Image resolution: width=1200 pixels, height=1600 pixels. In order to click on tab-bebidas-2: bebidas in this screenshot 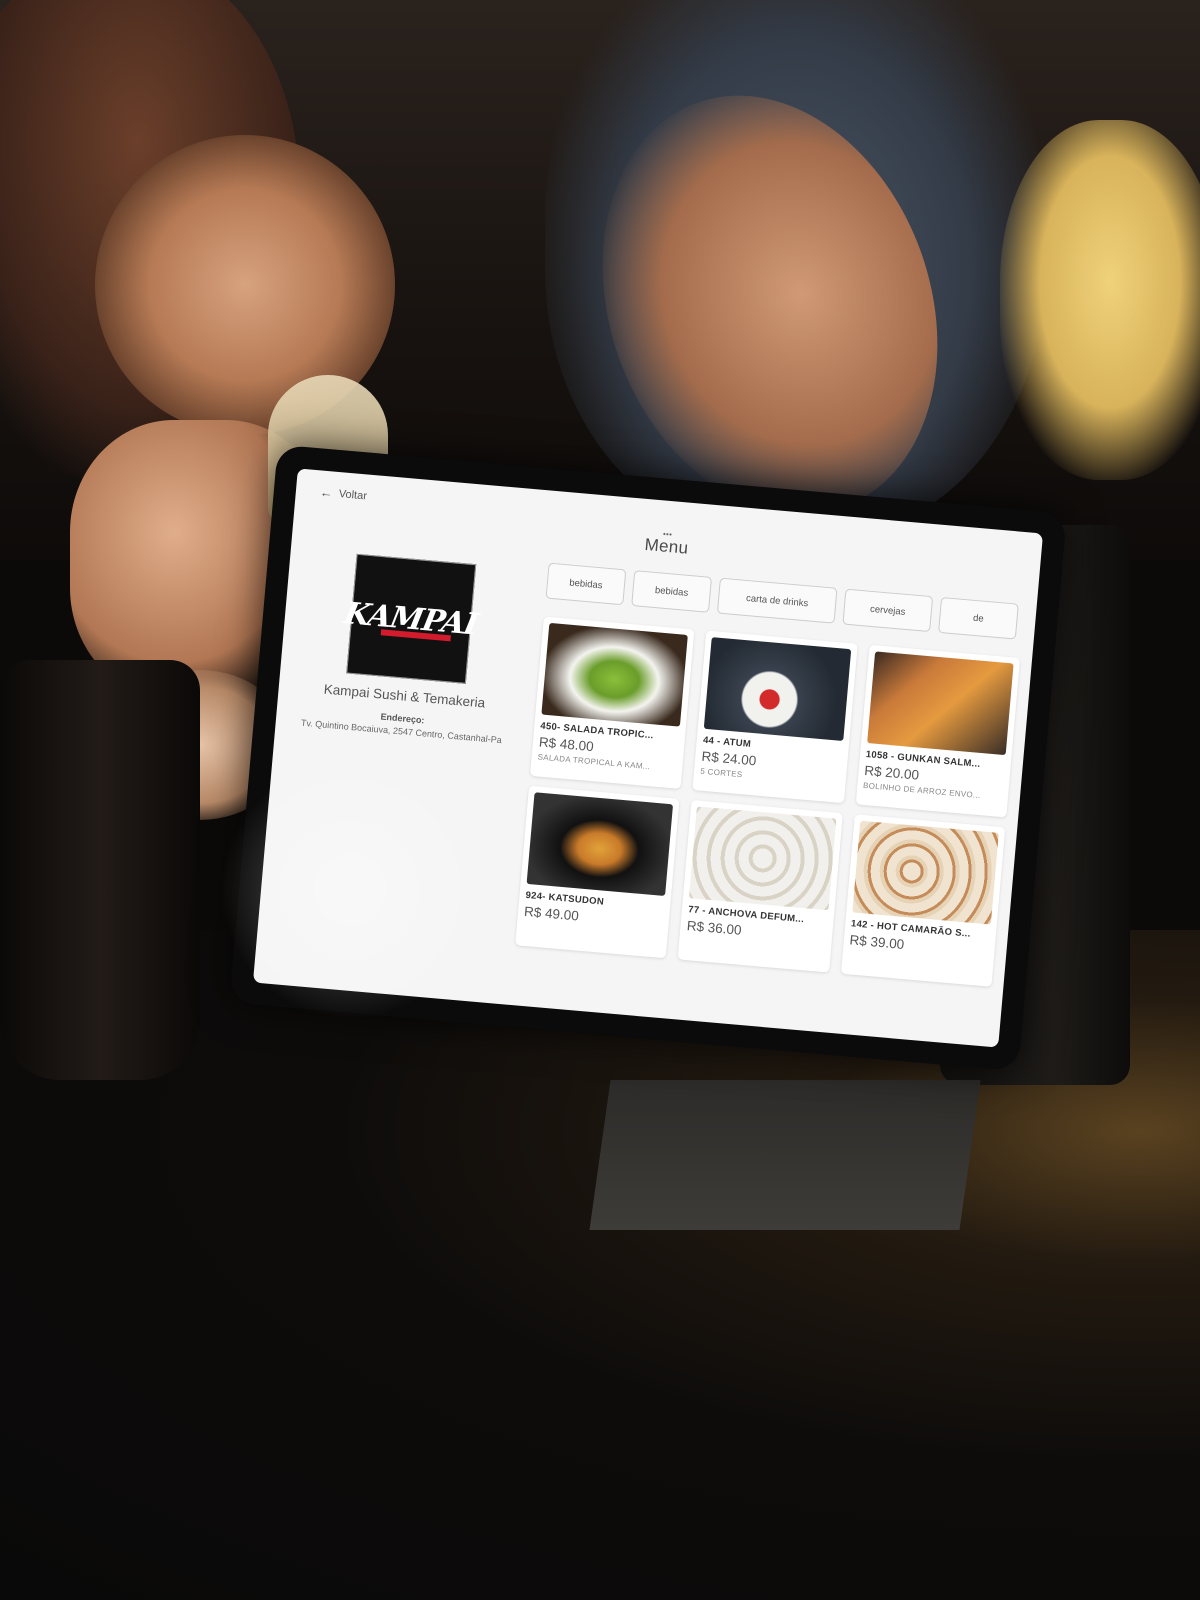, I will do `click(672, 591)`.